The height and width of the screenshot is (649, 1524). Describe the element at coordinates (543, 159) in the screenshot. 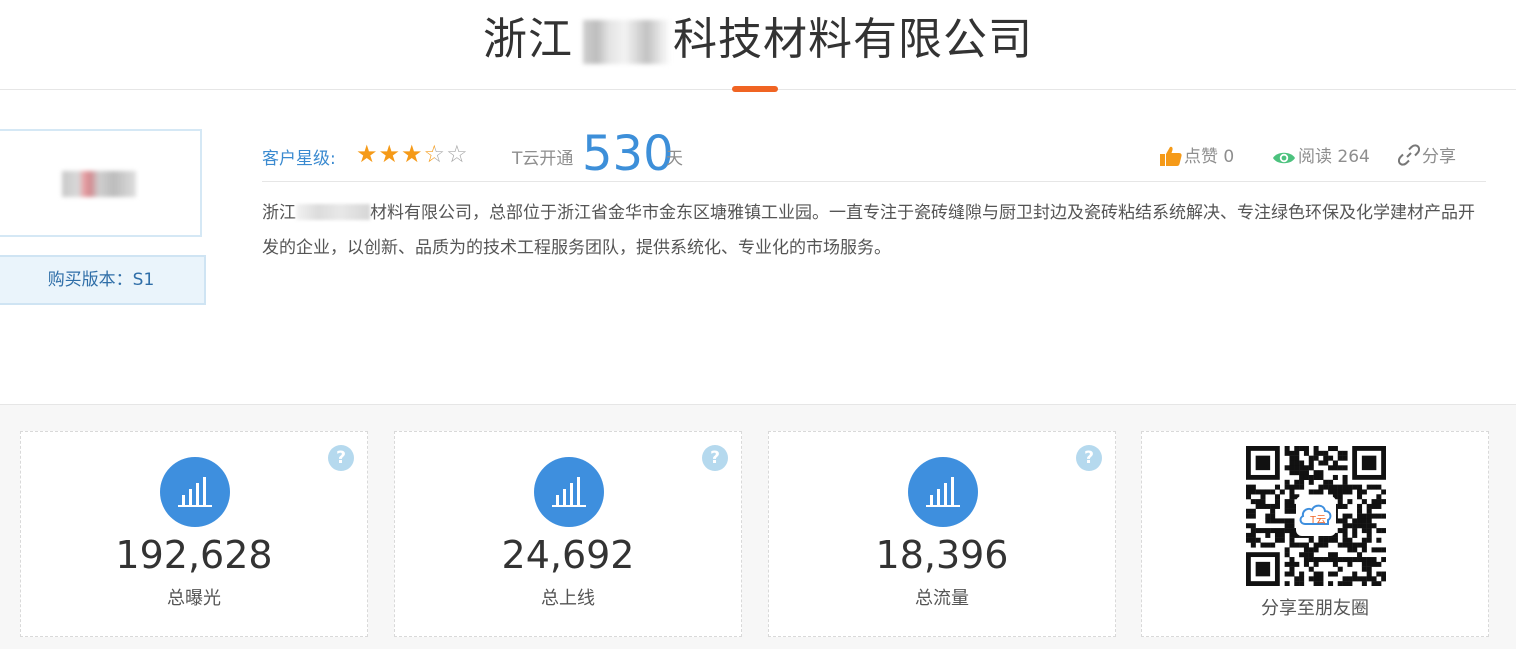

I see `cloud-open-label: T云开通` at that location.